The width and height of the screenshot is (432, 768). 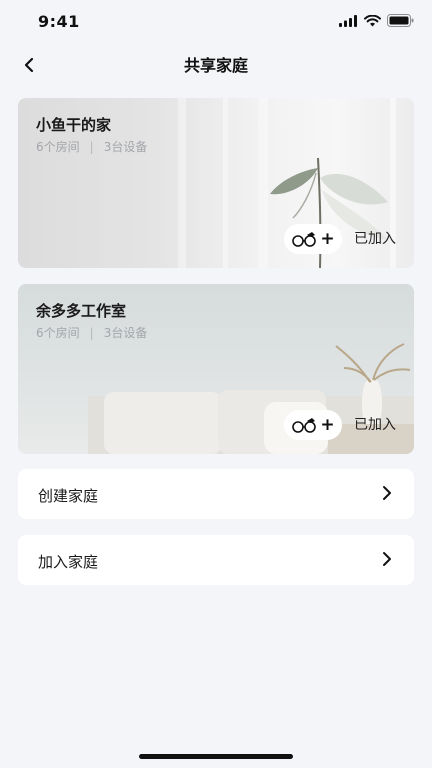 I want to click on status-icons, so click(x=376, y=20).